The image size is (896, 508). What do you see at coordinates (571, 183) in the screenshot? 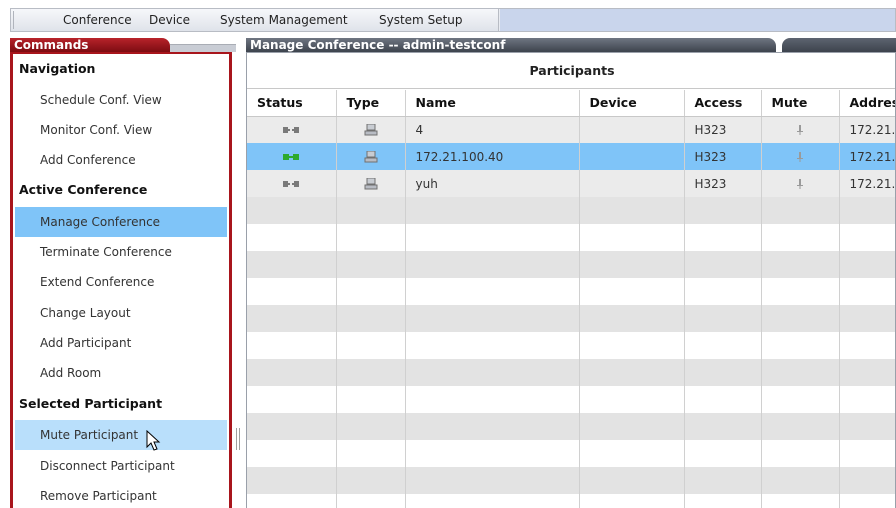
I see `table-row: yuh H323 172.21.100.5` at bounding box center [571, 183].